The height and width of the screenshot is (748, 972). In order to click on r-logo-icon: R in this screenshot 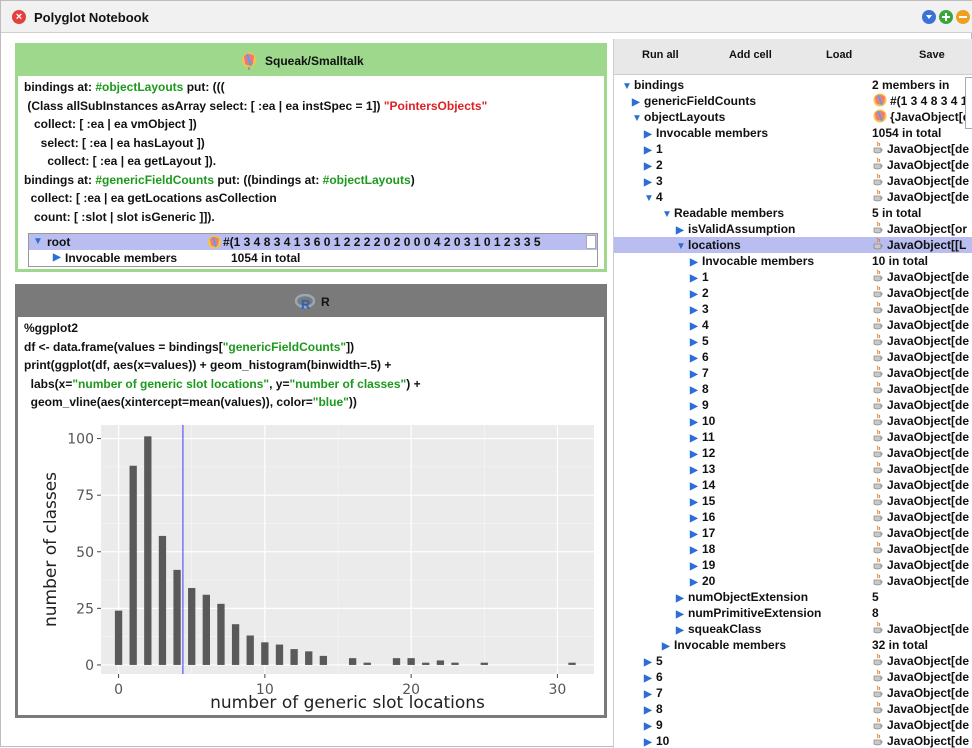, I will do `click(305, 302)`.